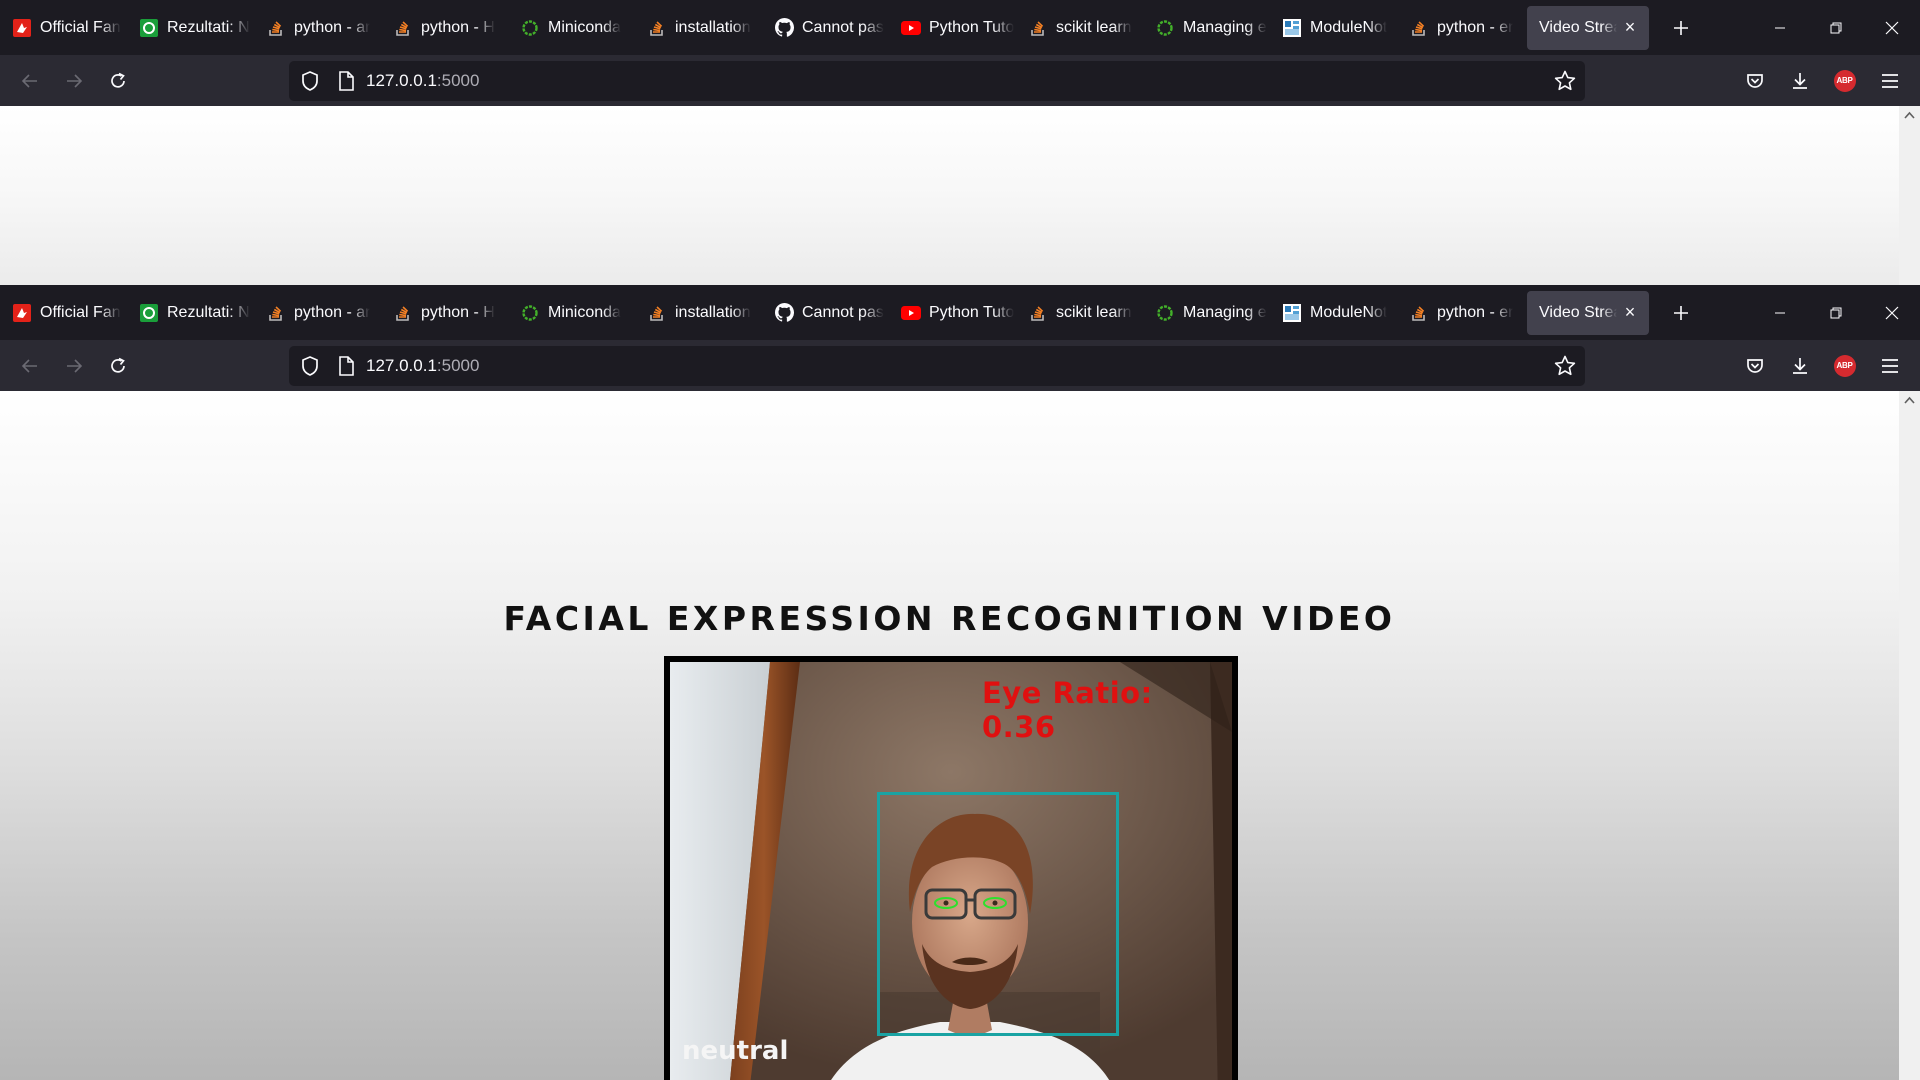 The height and width of the screenshot is (1080, 1920). I want to click on tab-label: python - er, so click(1475, 27).